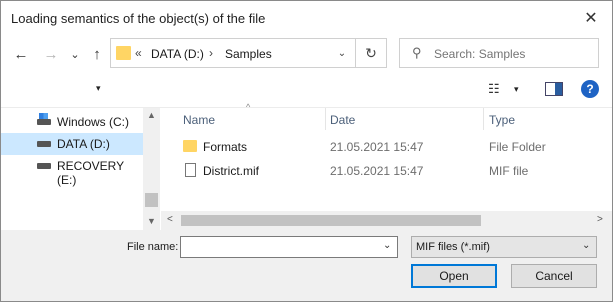 Image resolution: width=613 pixels, height=302 pixels. I want to click on navigation-pane: Windows (C:) DATA (D:) RECOVERY (E:) ▲ ▼, so click(80, 169).